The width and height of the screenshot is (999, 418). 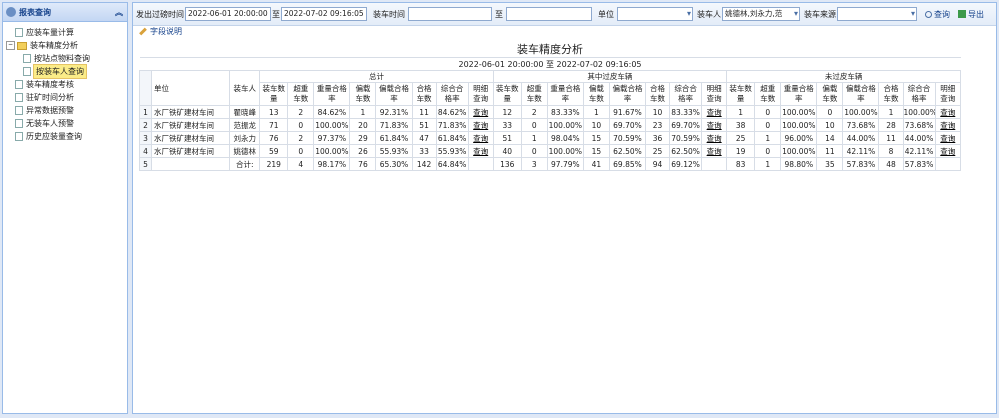 I want to click on row-number-cell: 2, so click(x=145, y=125).